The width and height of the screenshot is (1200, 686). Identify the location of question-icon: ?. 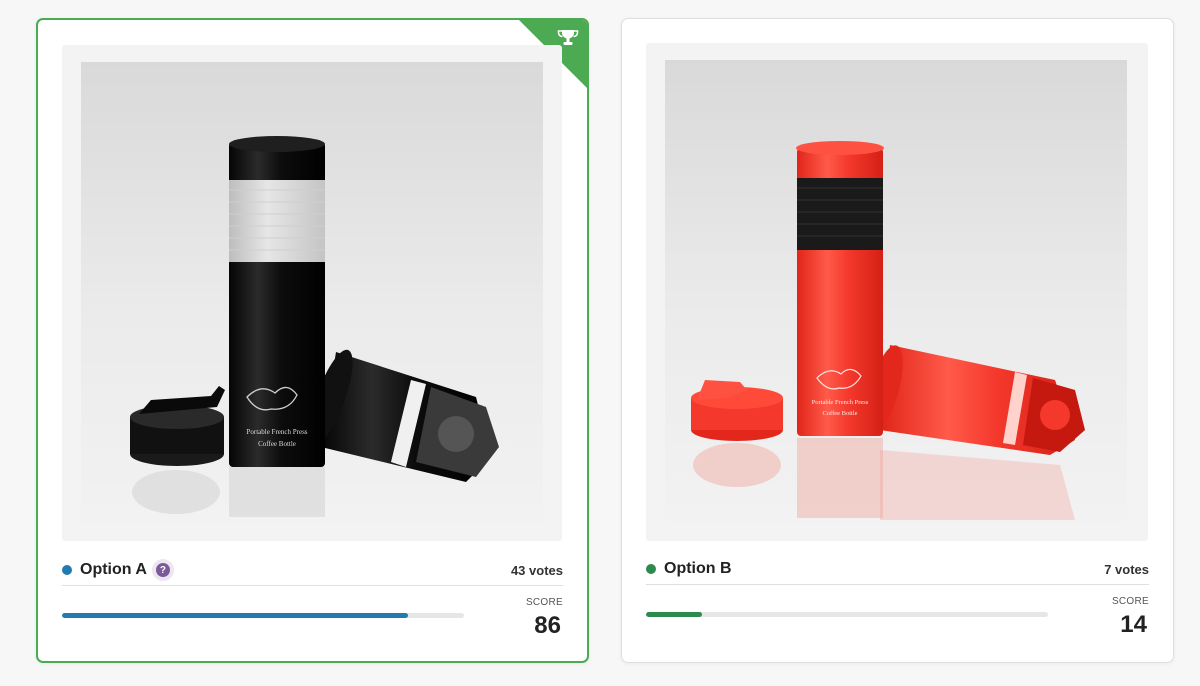
(162, 570).